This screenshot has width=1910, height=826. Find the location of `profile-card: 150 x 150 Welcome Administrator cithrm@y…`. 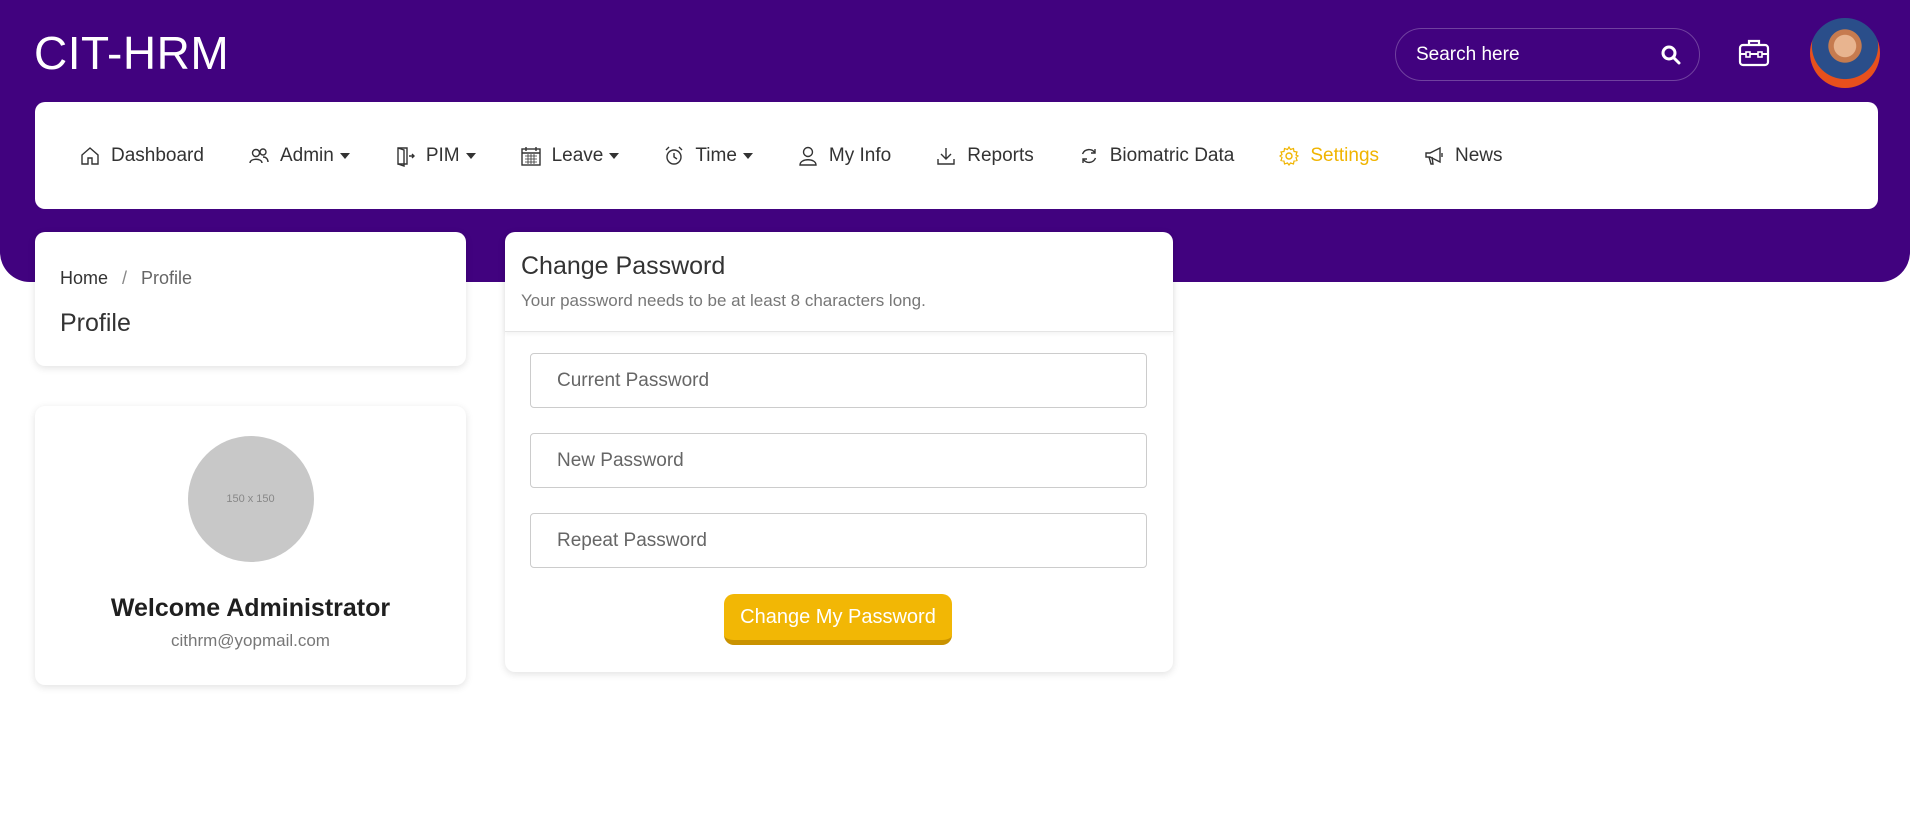

profile-card: 150 x 150 Welcome Administrator cithrm@y… is located at coordinates (250, 545).